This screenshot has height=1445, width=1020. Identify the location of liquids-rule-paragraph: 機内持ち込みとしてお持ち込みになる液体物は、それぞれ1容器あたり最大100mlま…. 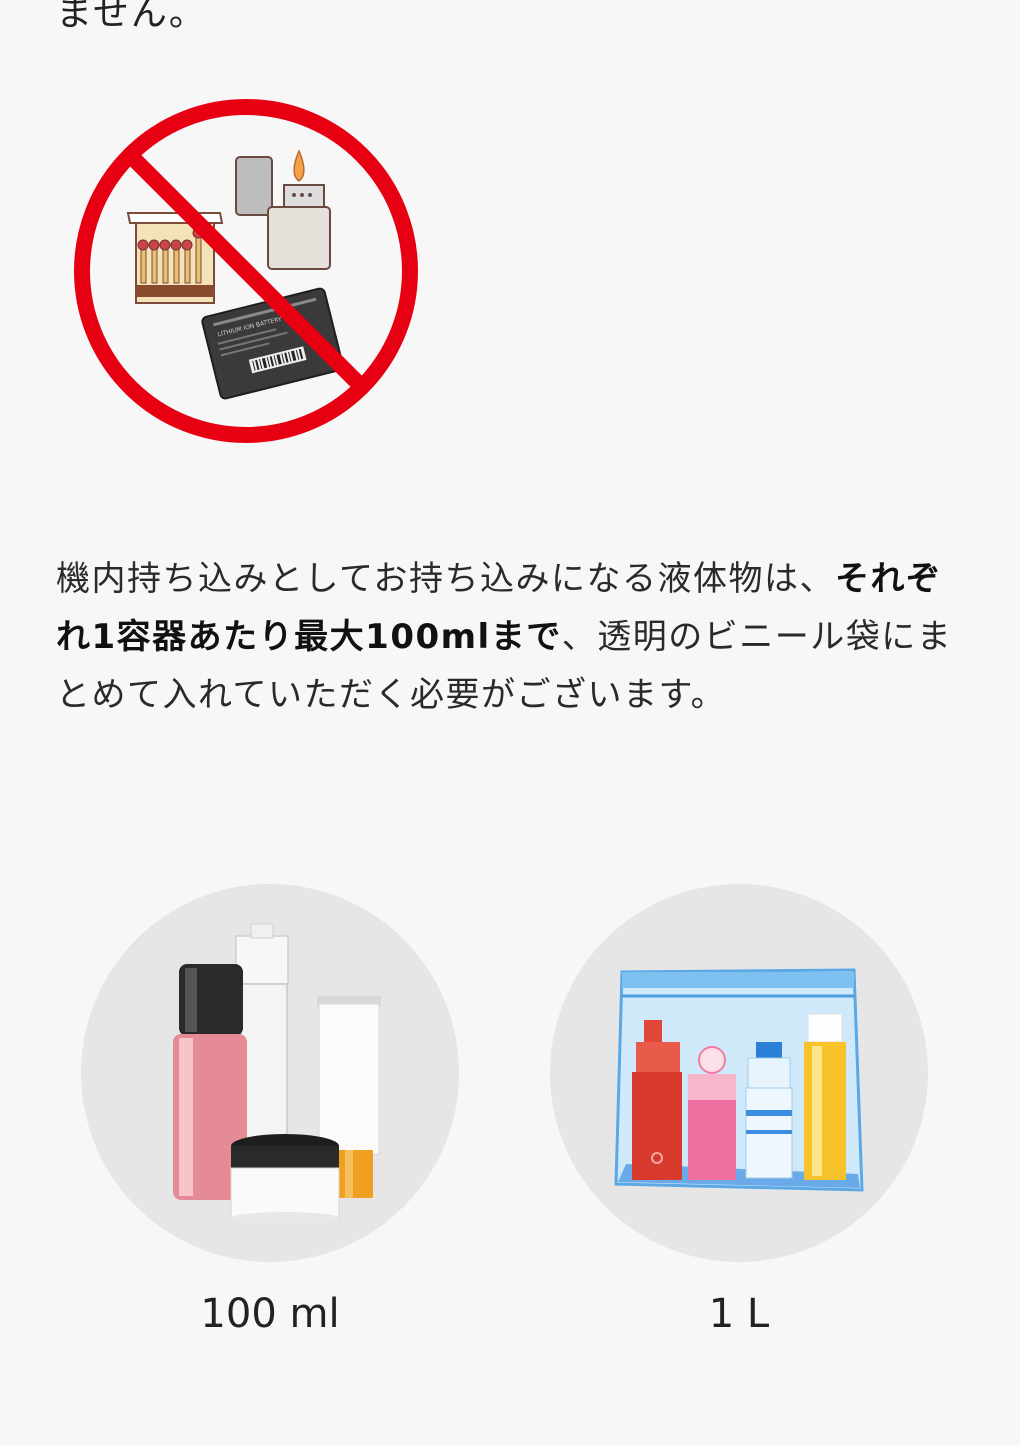
(508, 637).